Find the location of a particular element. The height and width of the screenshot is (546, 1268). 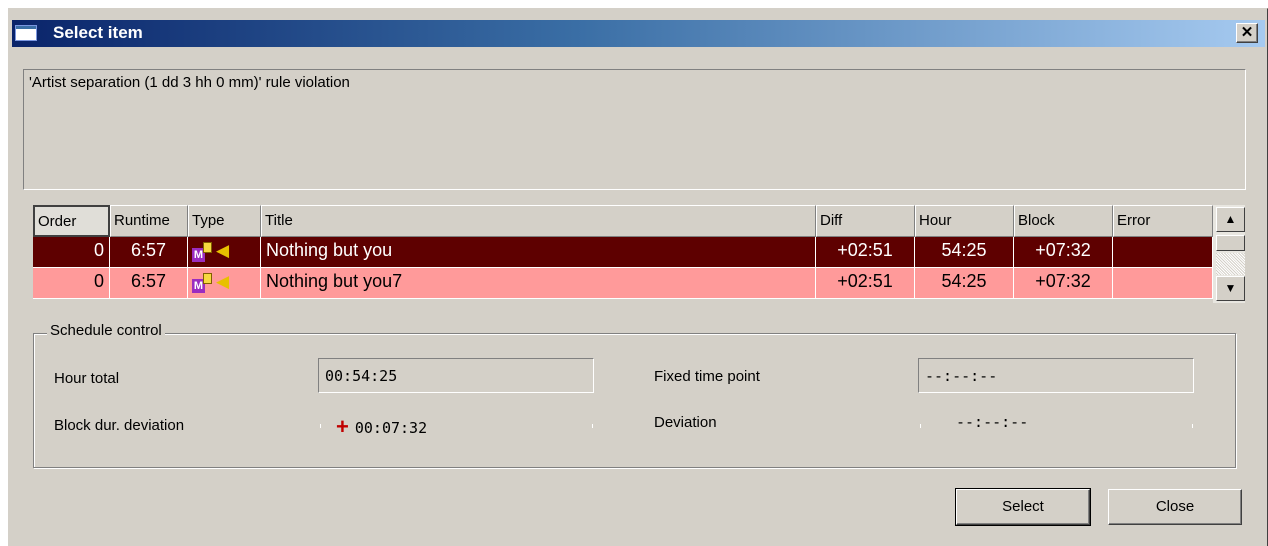

deviation-label: Deviation is located at coordinates (685, 422).